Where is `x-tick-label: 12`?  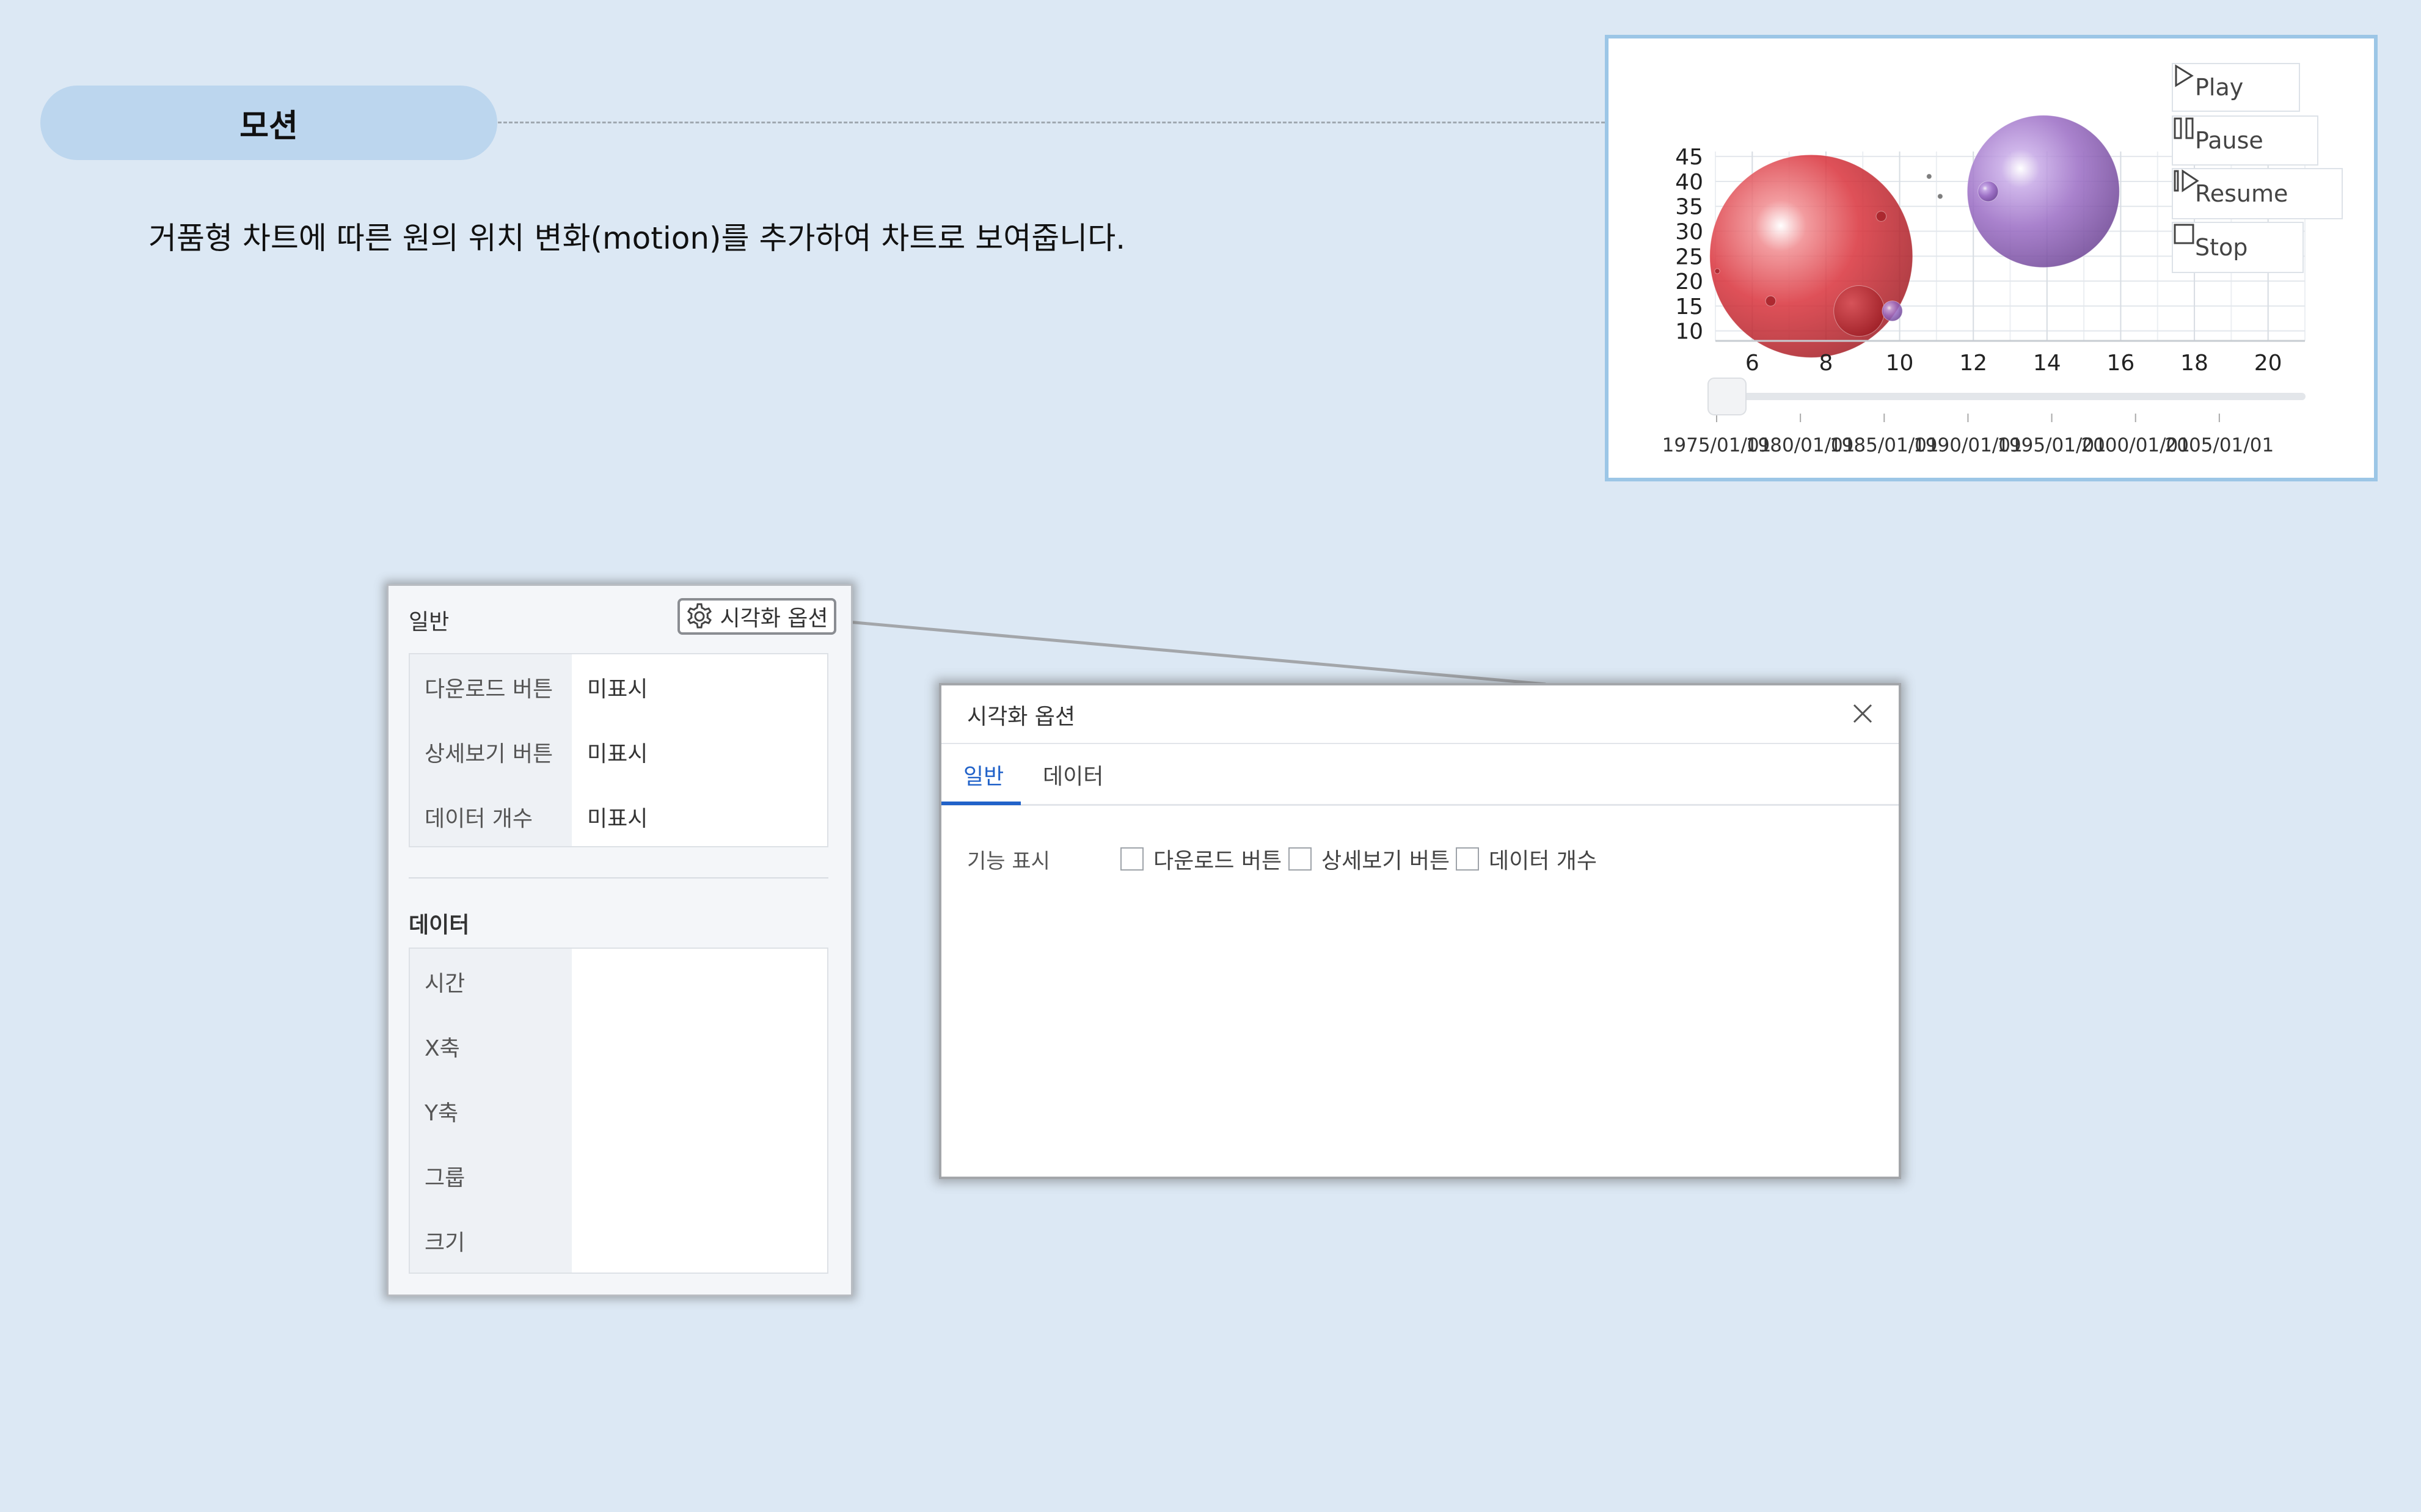 x-tick-label: 12 is located at coordinates (1973, 364).